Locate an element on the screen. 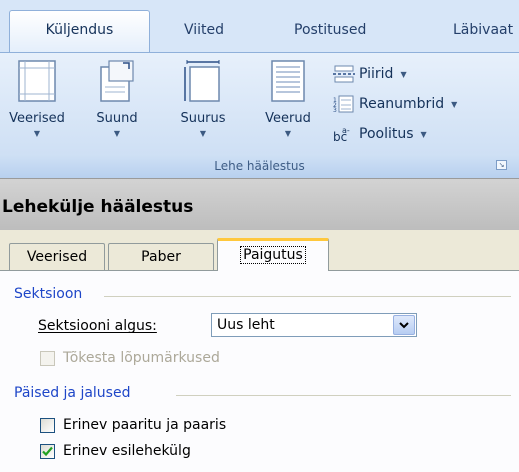  tab-layout-dialog: Paigutus is located at coordinates (273, 254).